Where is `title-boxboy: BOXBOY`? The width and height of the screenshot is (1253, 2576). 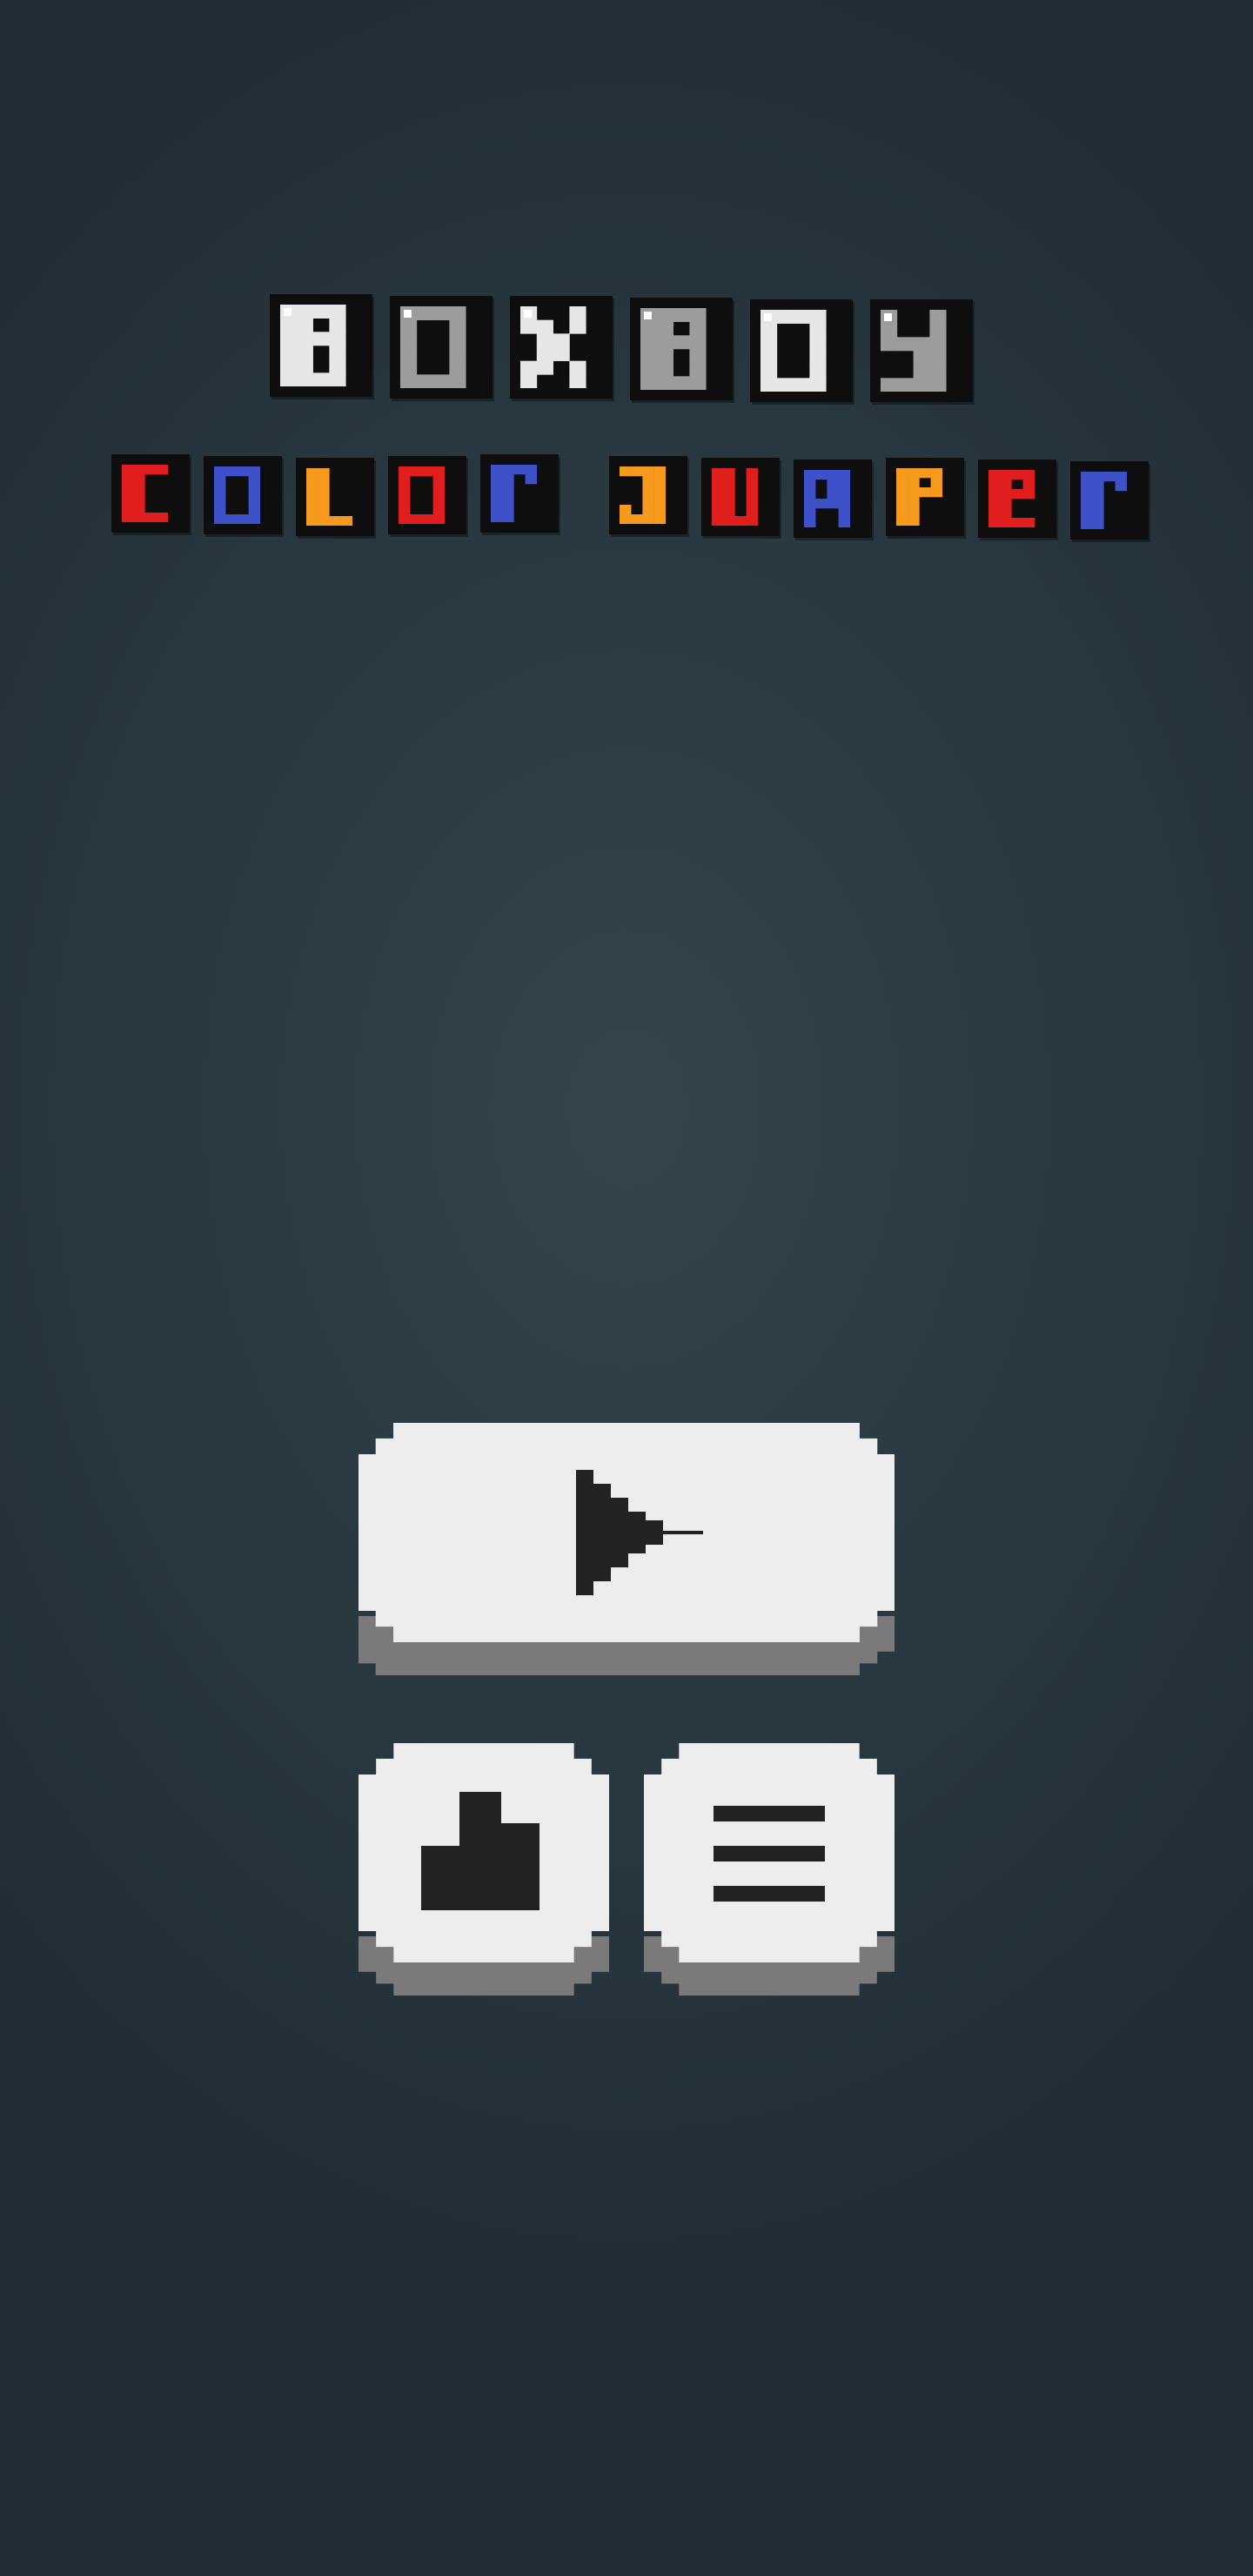 title-boxboy: BOXBOY is located at coordinates (626, 374).